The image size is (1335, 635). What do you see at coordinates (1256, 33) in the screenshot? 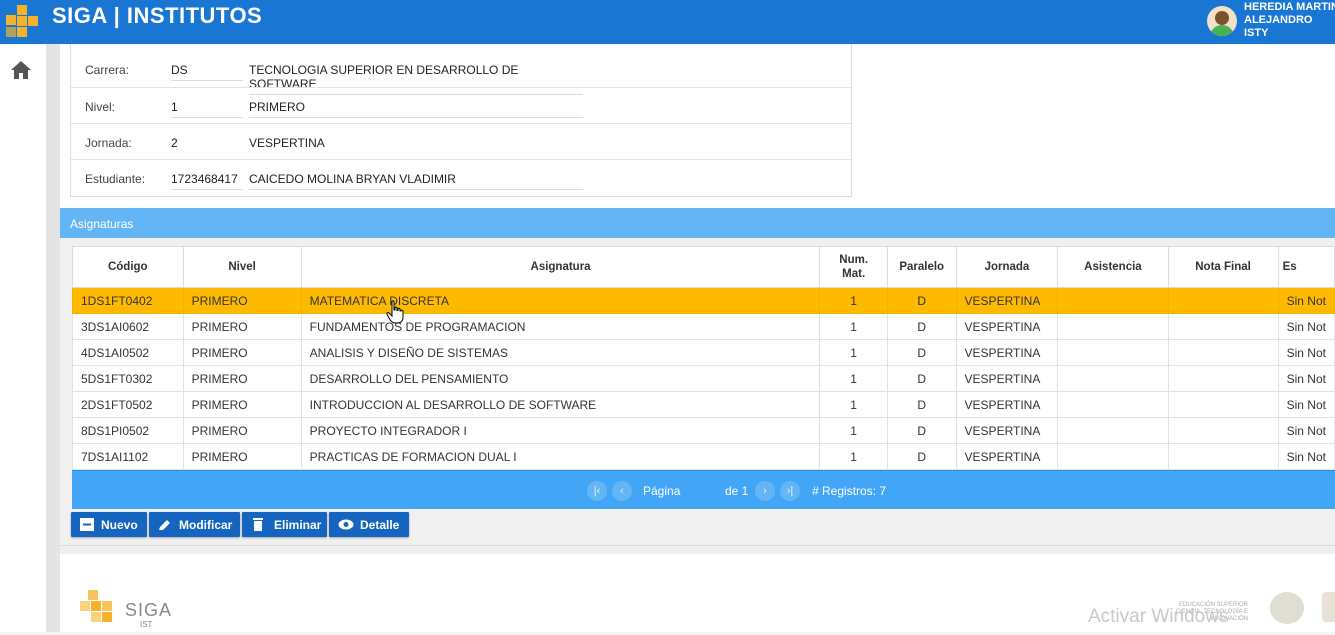
I see `user-institution: ISTY` at bounding box center [1256, 33].